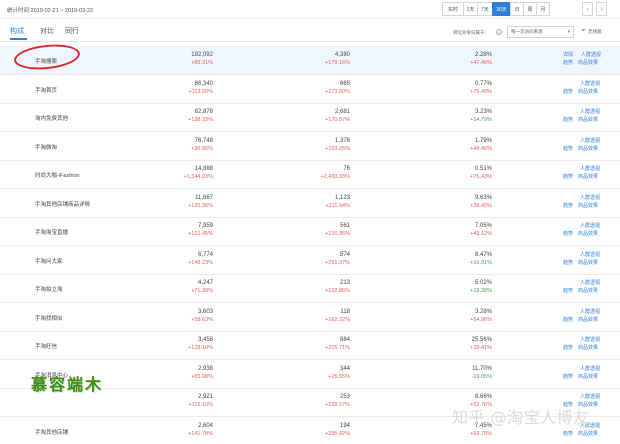  I want to click on metric-change: +291.37%, so click(337, 262).